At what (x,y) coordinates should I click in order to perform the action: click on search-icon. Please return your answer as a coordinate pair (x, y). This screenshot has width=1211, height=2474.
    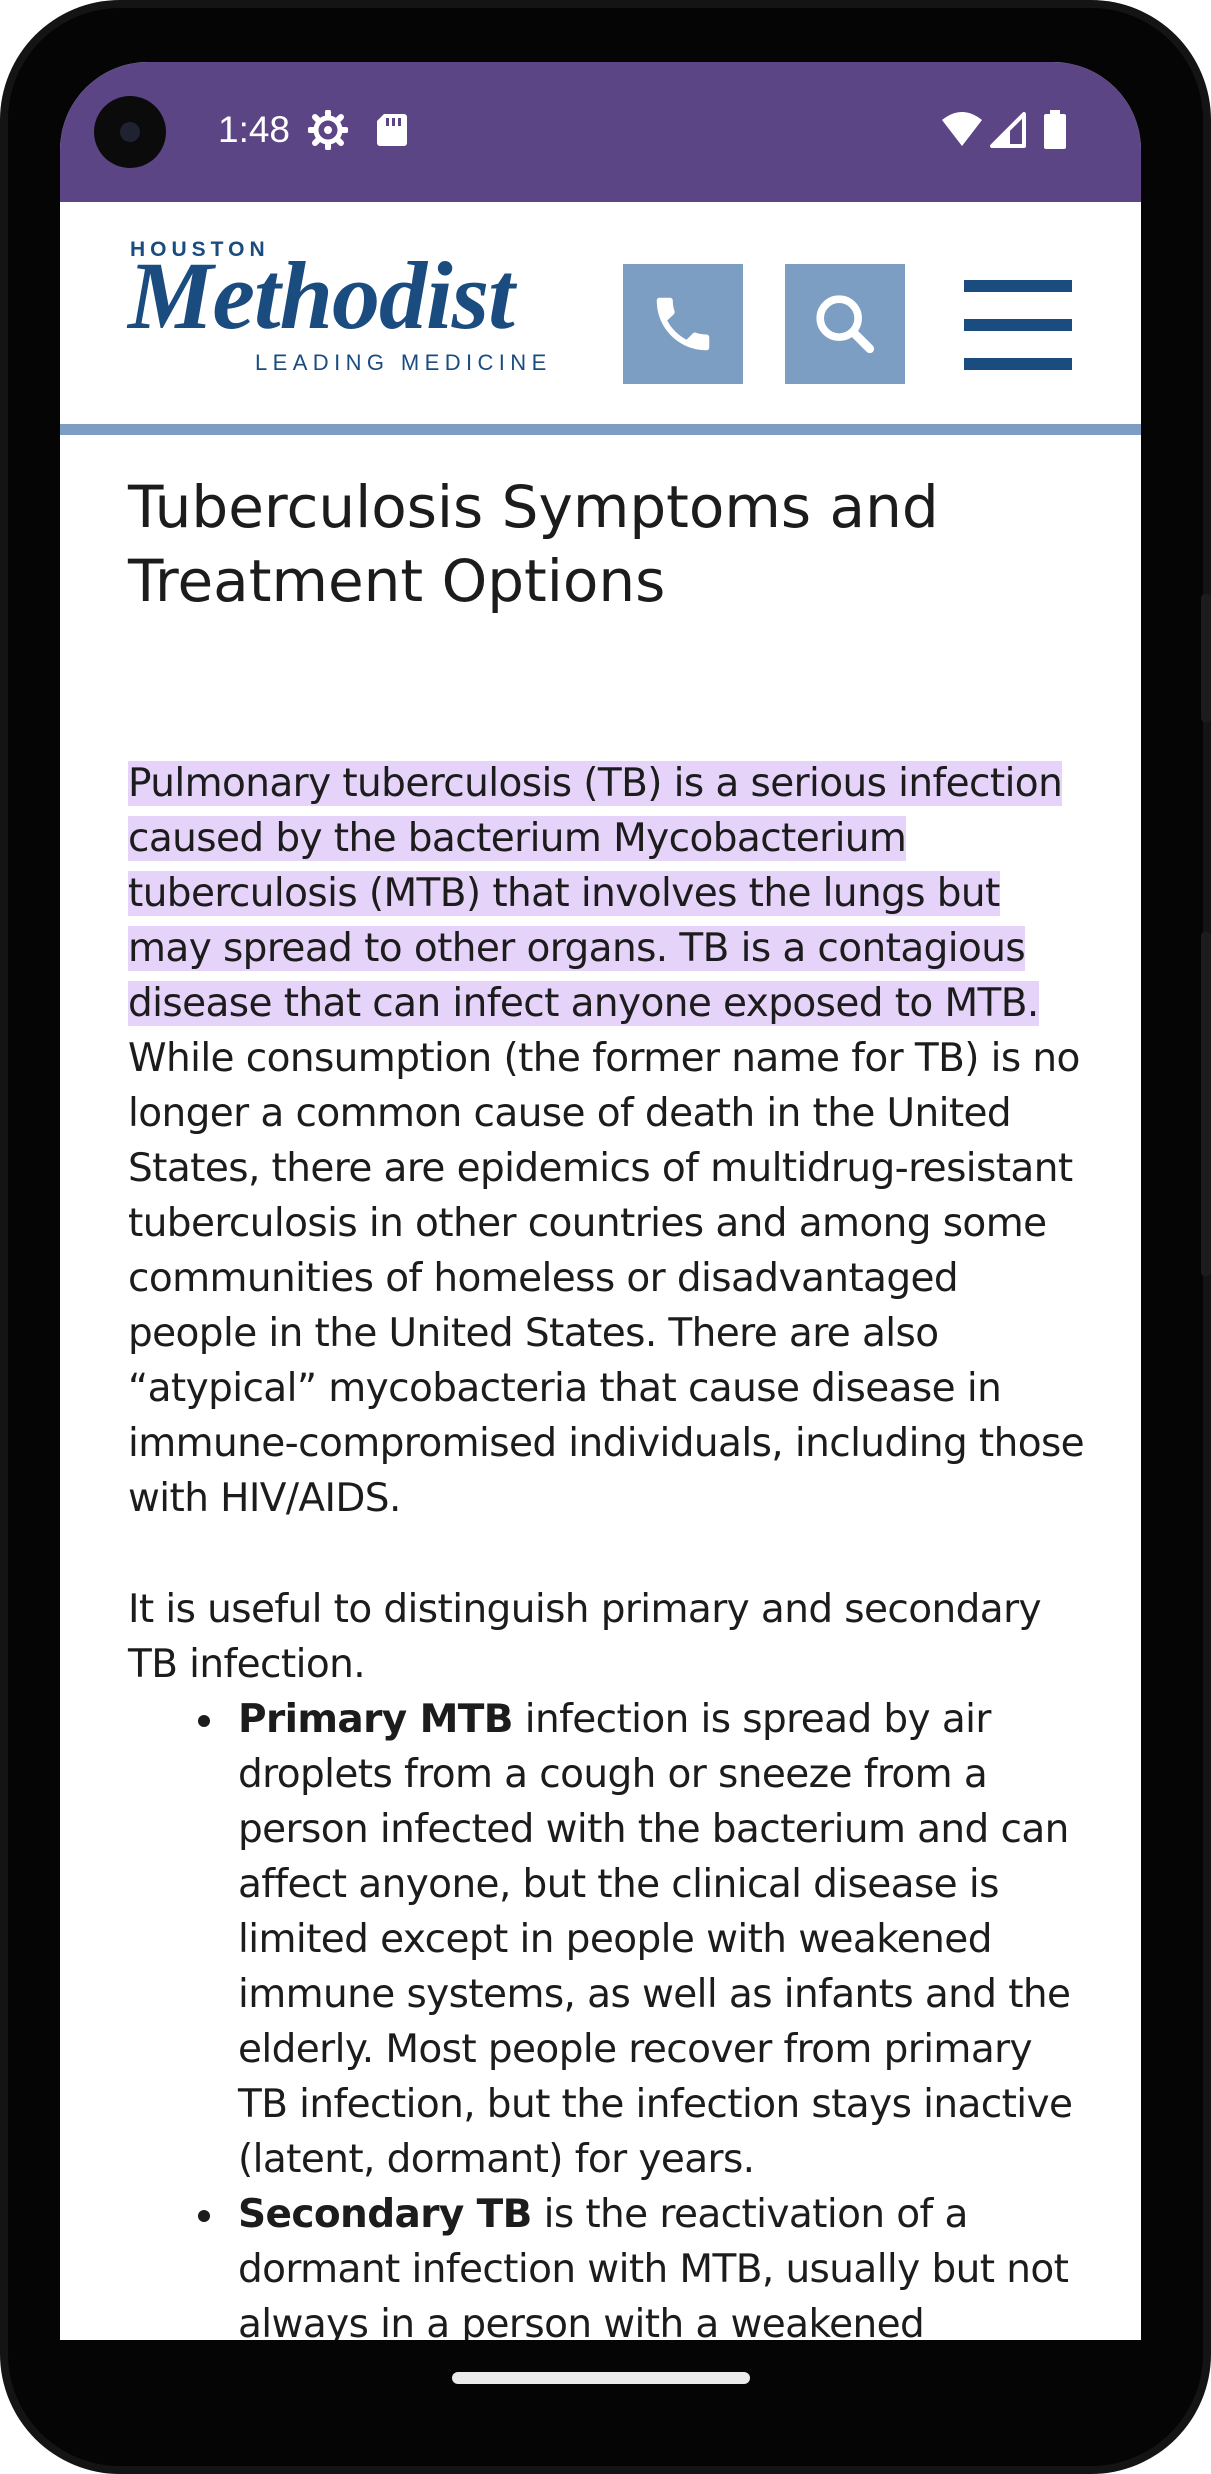
    Looking at the image, I should click on (845, 324).